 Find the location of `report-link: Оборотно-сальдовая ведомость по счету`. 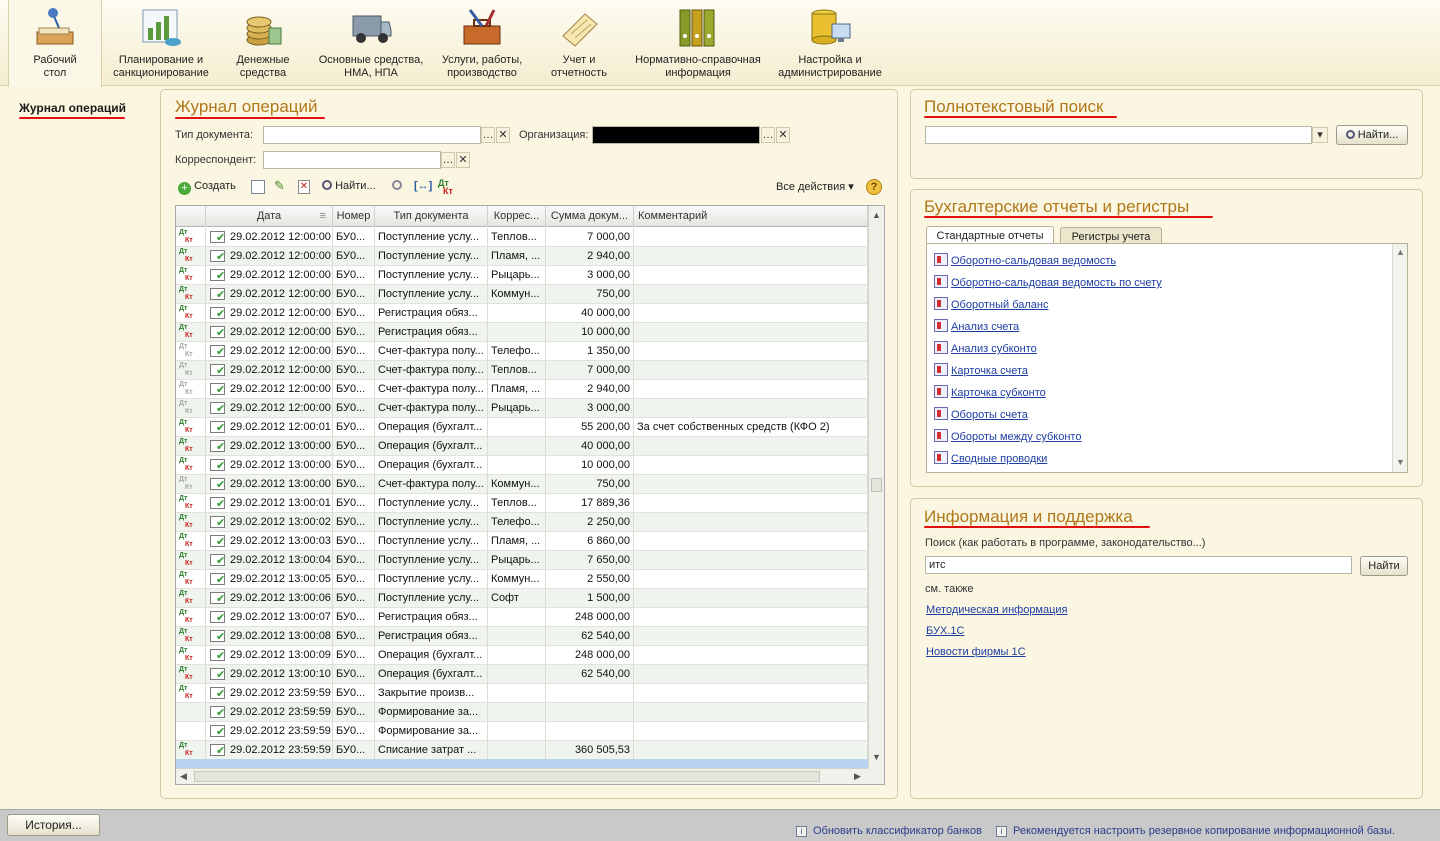

report-link: Оборотно-сальдовая ведомость по счету is located at coordinates (1048, 284).